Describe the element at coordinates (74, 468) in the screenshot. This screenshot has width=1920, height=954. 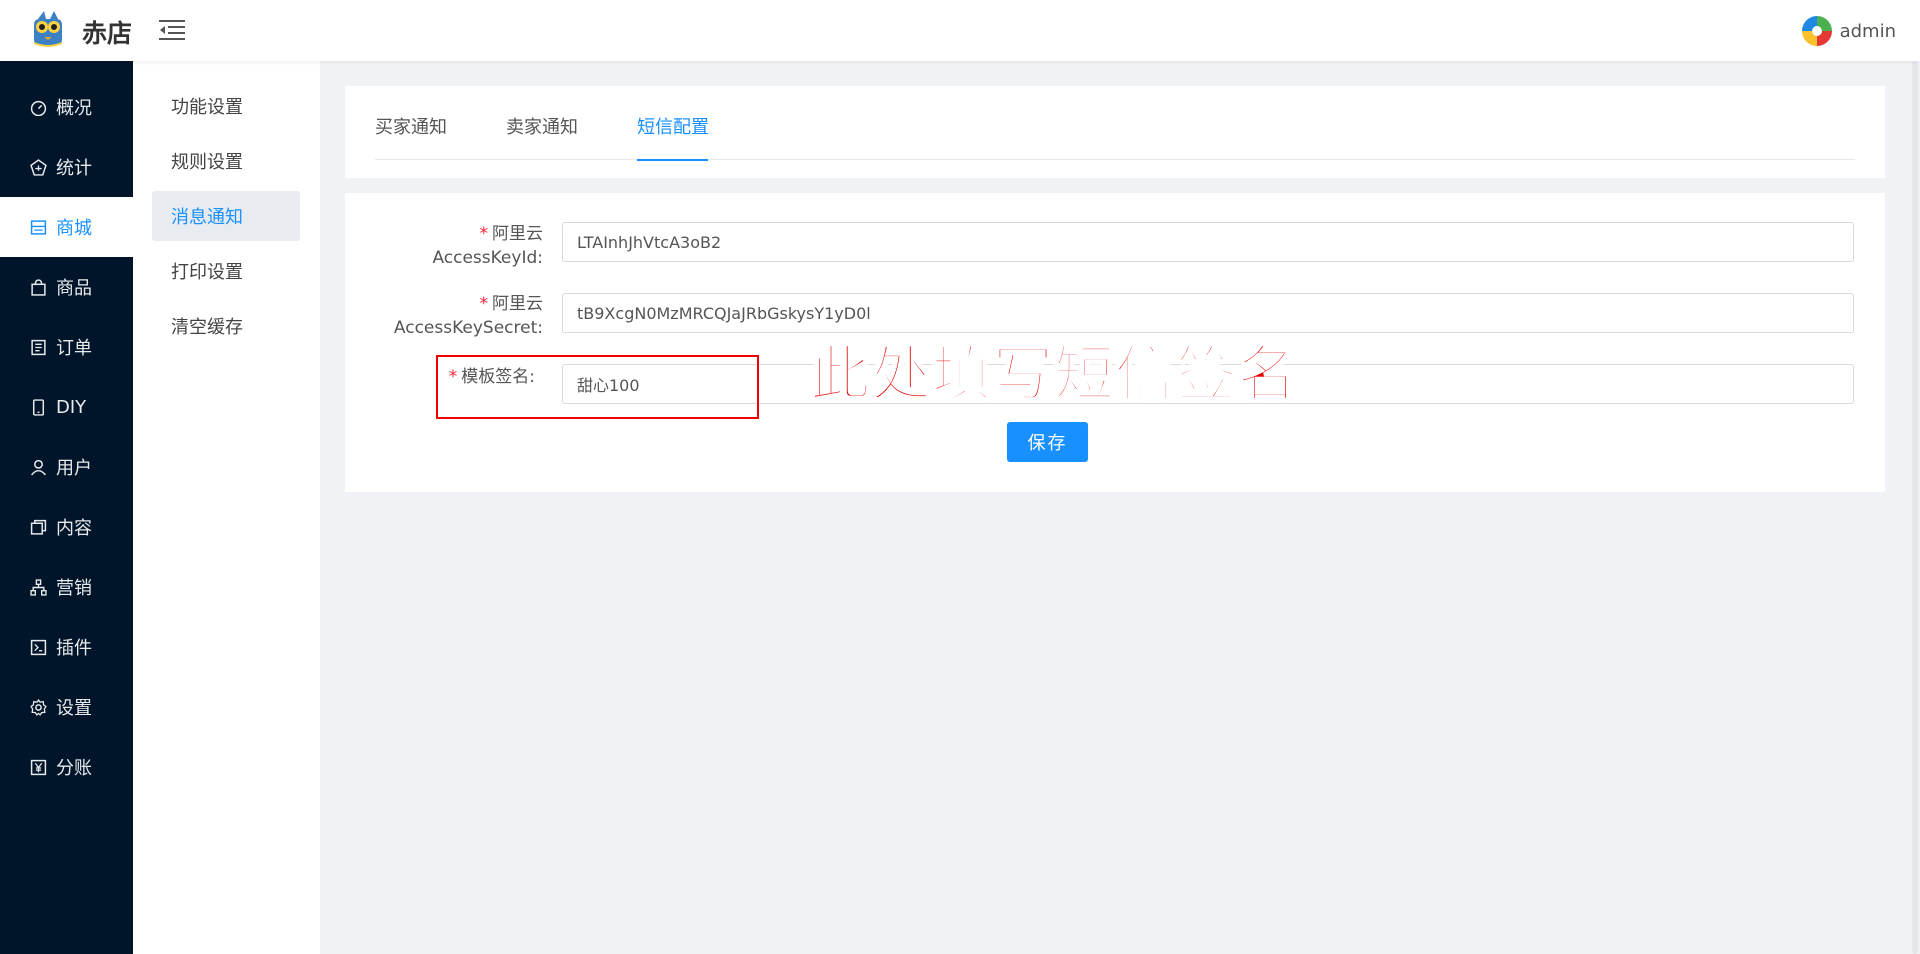
I see `nav-item-label: 用户` at that location.